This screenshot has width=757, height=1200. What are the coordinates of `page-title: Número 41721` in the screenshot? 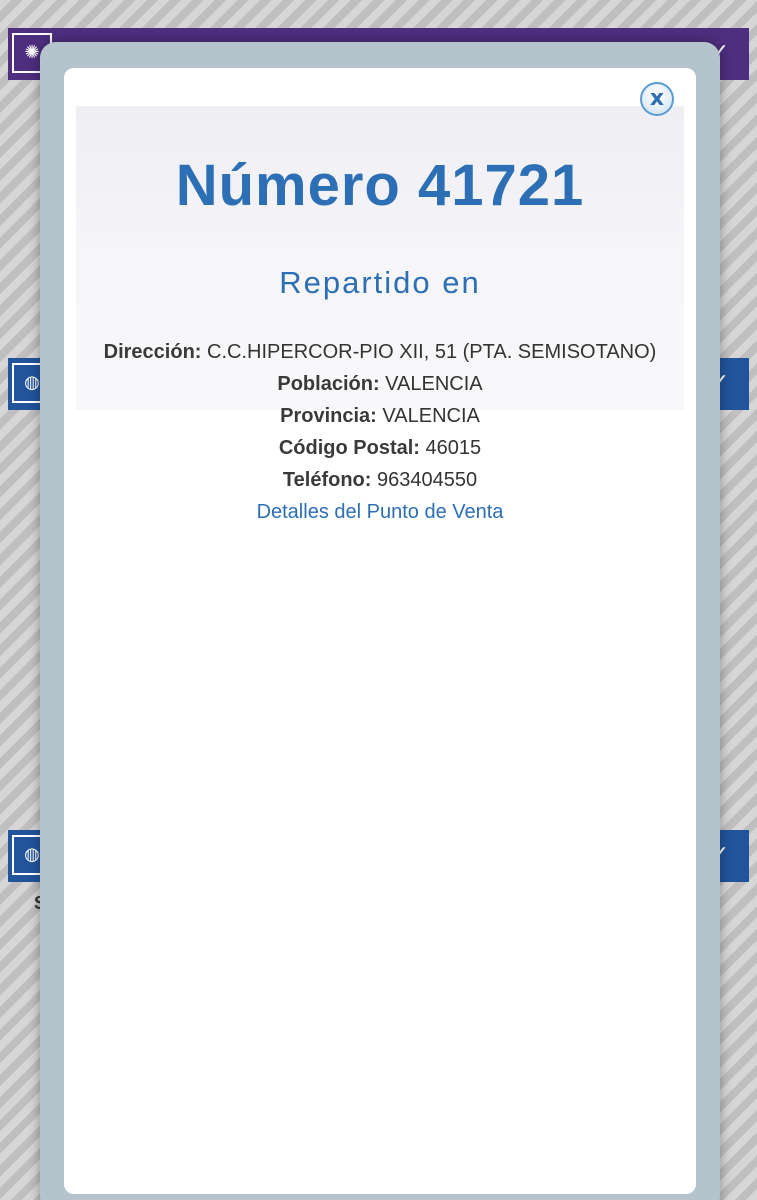 It's located at (380, 185).